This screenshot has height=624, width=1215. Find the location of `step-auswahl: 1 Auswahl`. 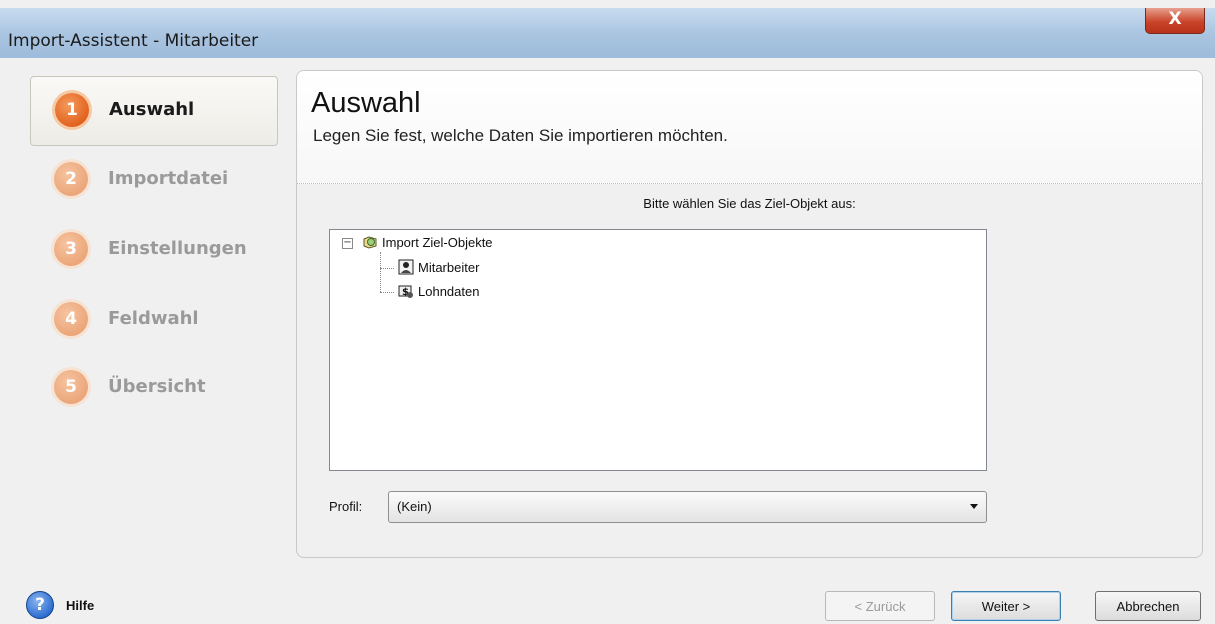

step-auswahl: 1 Auswahl is located at coordinates (154, 111).